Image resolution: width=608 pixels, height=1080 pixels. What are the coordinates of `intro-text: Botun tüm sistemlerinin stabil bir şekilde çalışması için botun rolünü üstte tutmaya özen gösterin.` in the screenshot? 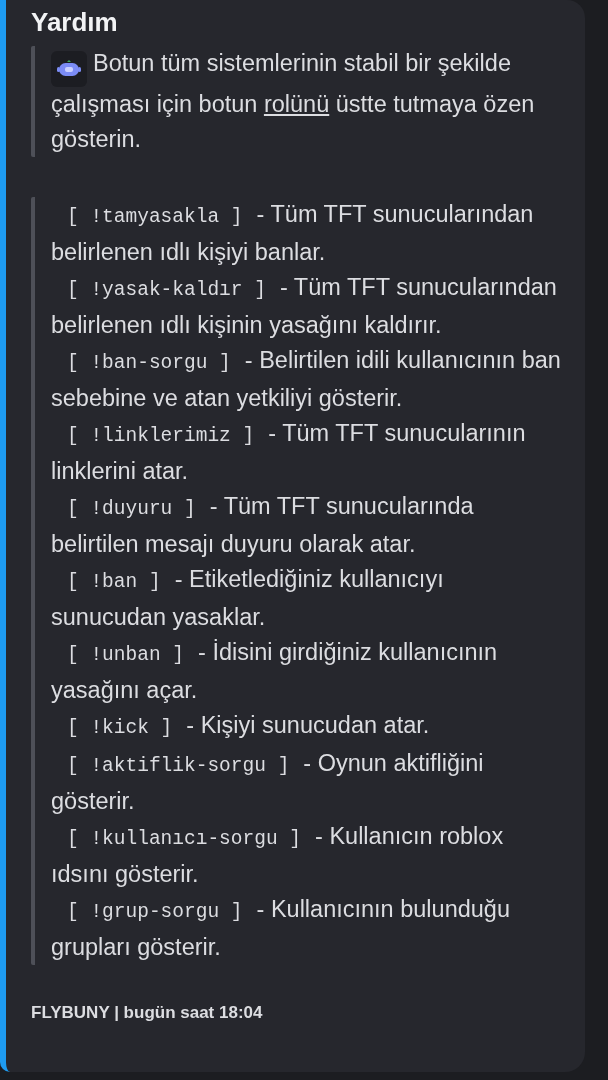 It's located at (293, 101).